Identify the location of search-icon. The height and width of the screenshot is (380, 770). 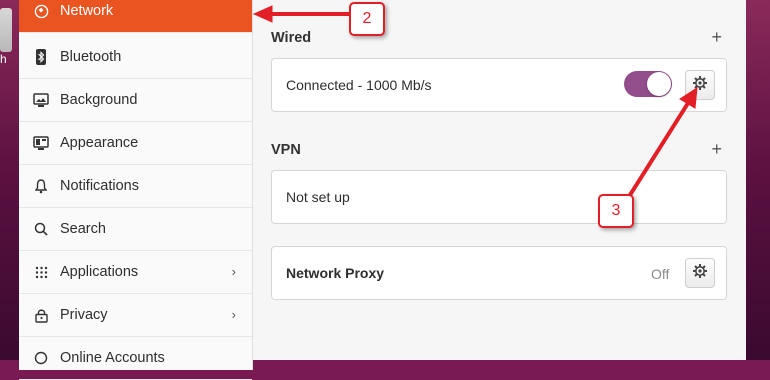
(41, 229).